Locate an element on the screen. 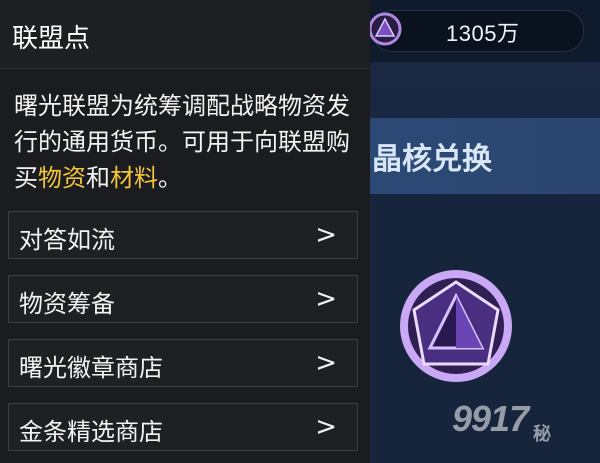  highlight-materials: 材料 is located at coordinates (134, 178).